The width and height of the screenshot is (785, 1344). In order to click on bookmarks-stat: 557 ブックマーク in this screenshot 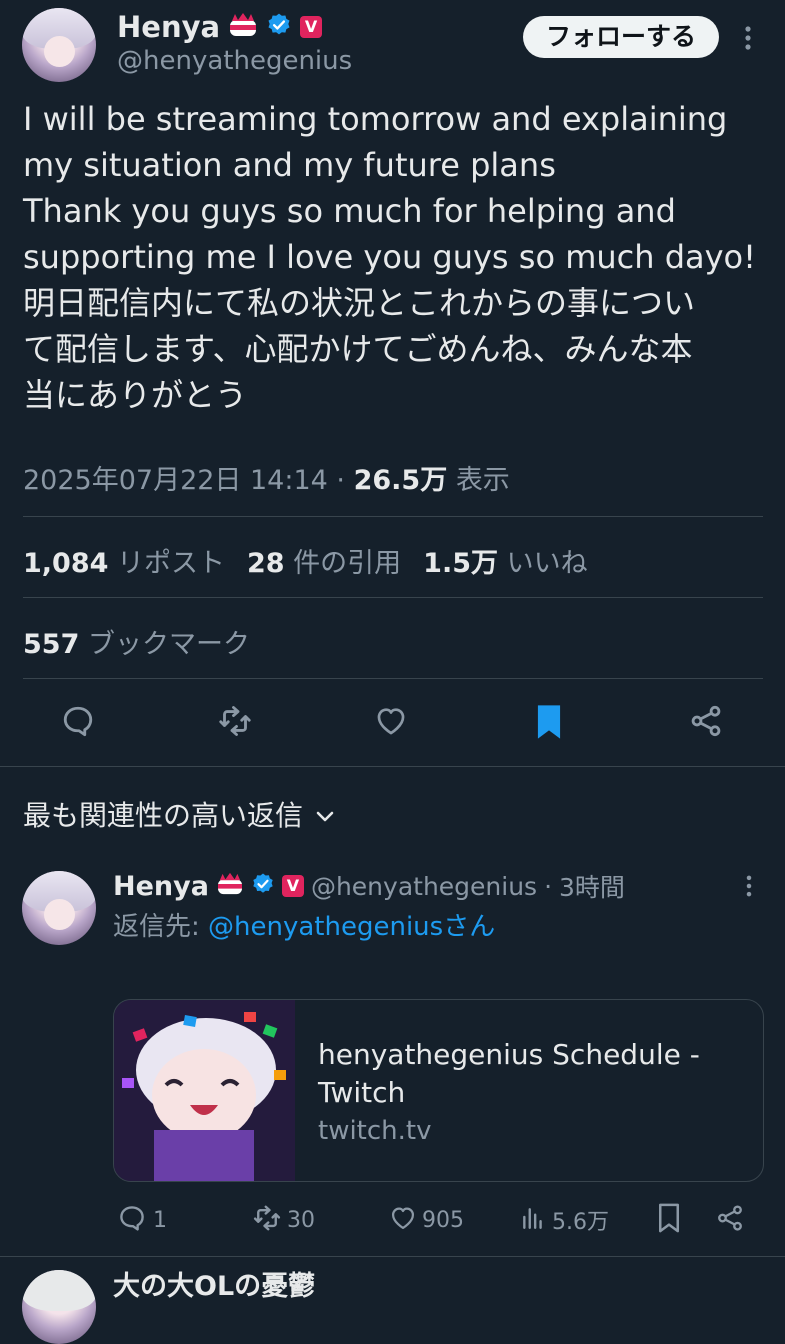, I will do `click(136, 641)`.